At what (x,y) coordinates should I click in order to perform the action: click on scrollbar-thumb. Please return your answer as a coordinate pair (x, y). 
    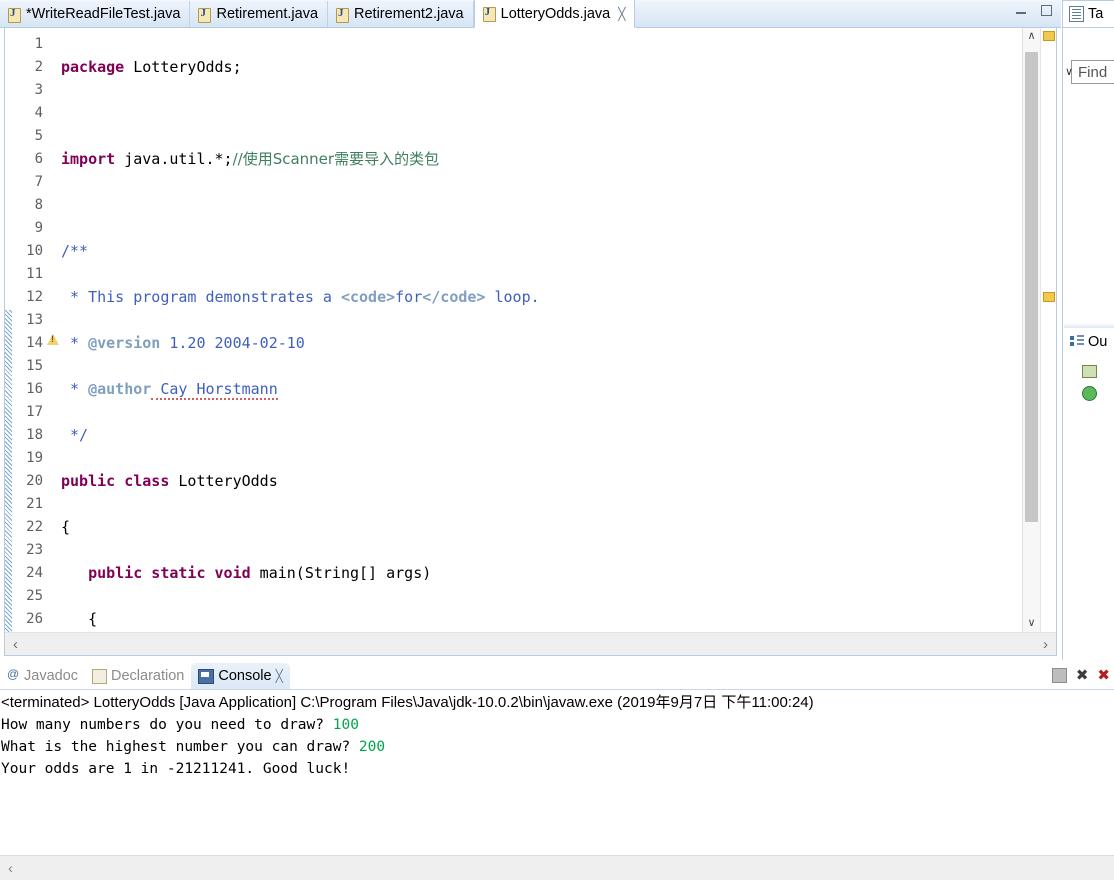
    Looking at the image, I should click on (1031, 287).